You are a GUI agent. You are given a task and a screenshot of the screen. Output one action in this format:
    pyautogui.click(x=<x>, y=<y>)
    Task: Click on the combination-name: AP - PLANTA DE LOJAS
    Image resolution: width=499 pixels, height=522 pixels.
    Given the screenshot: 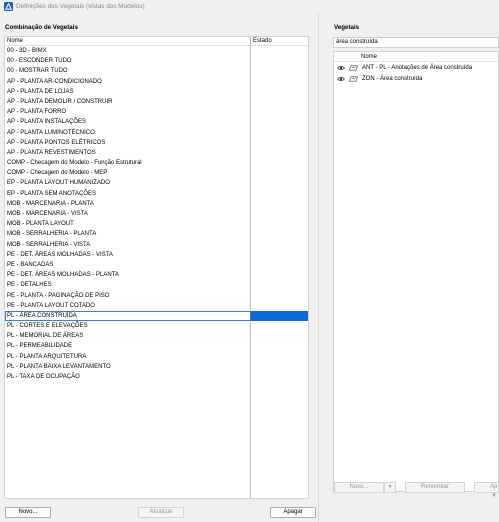 What is the action you would take?
    pyautogui.click(x=40, y=91)
    